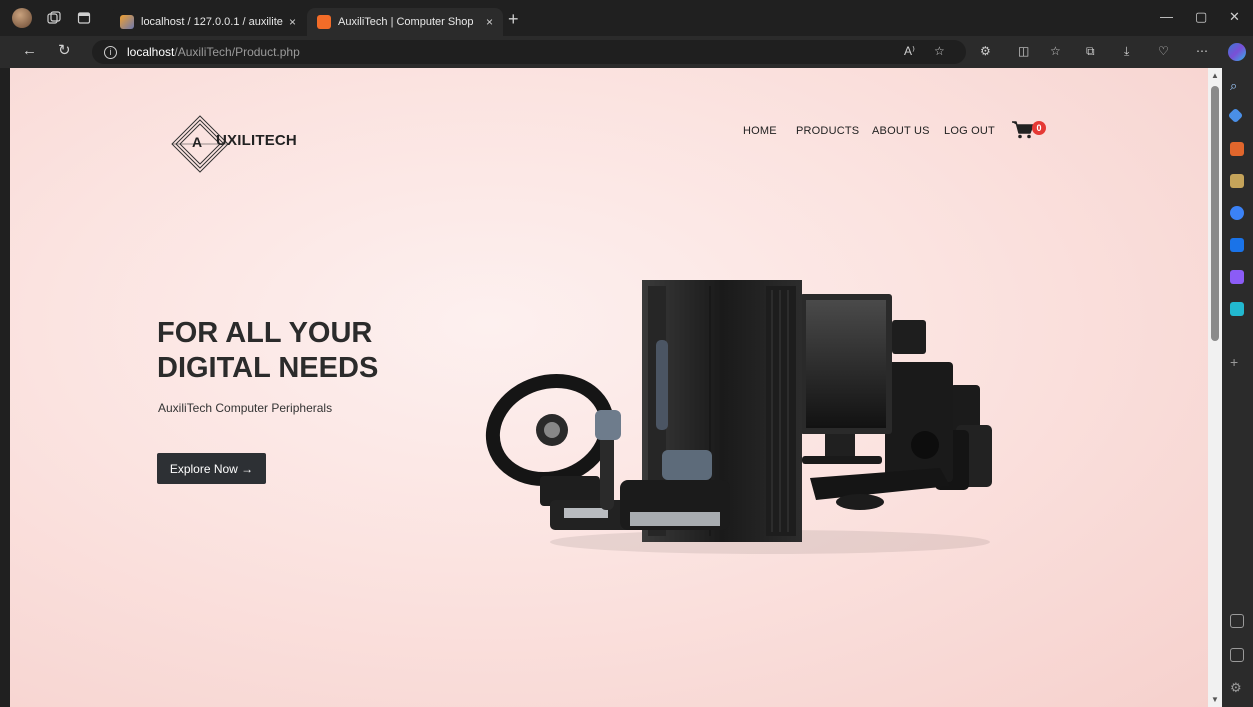 This screenshot has width=1253, height=707. I want to click on close-window-button: ✕, so click(1234, 17).